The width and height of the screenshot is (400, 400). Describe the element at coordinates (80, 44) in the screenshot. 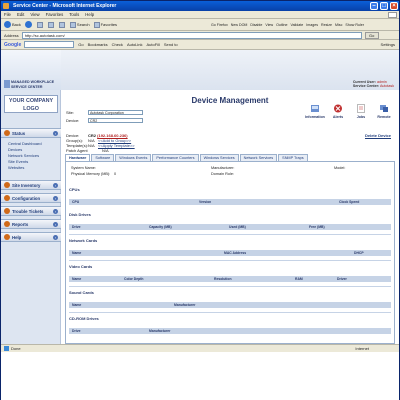

I see `google-go-button: Go` at that location.